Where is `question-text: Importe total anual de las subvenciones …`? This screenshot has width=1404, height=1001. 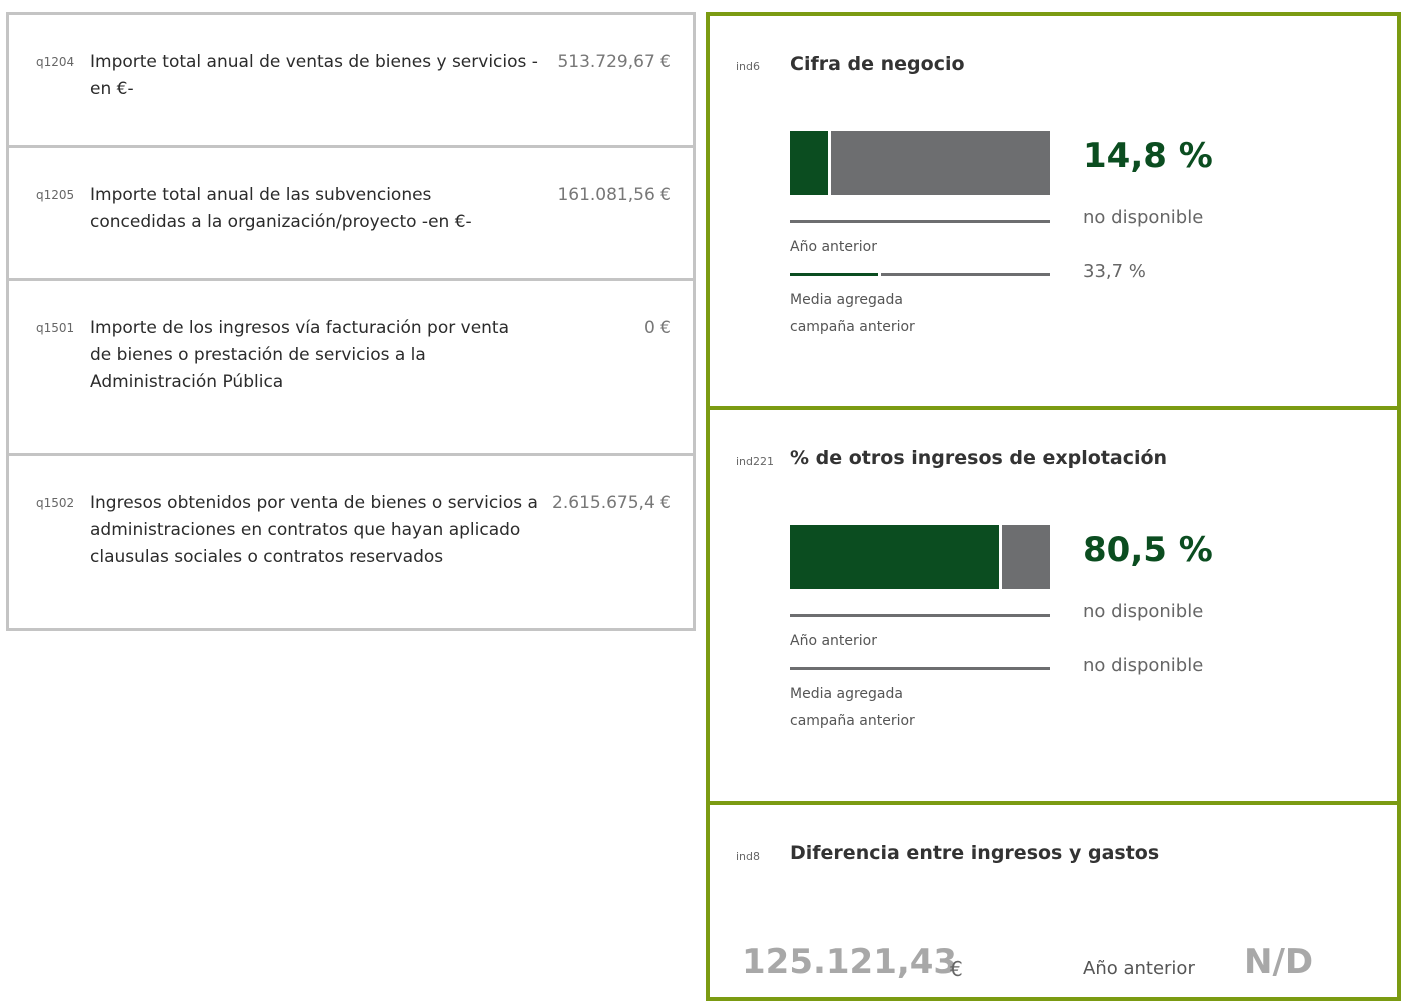
question-text: Importe total anual de las subvenciones … is located at coordinates (281, 208).